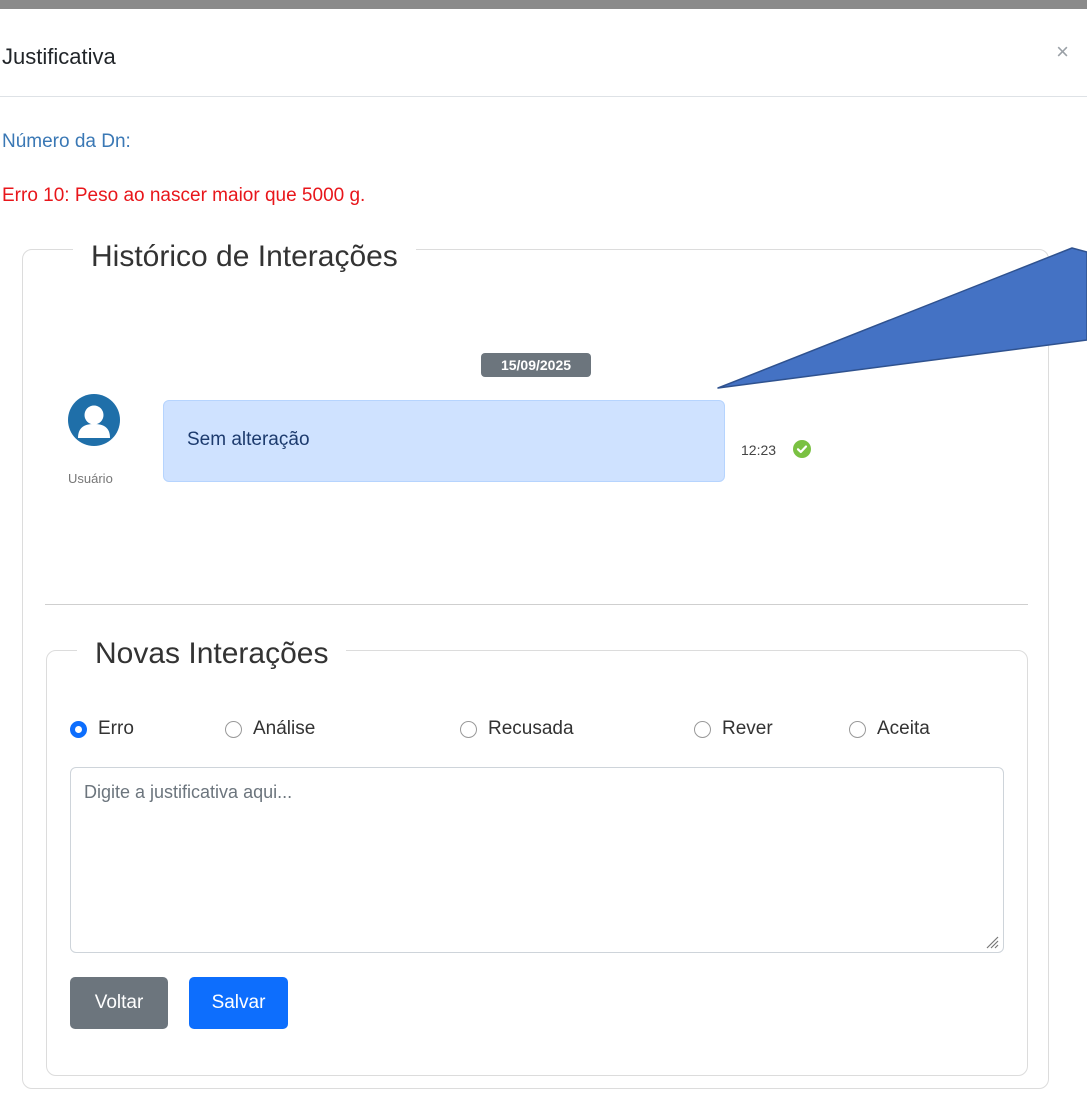 Image resolution: width=1087 pixels, height=1094 pixels. What do you see at coordinates (78, 729) in the screenshot?
I see `radio-checked-icon` at bounding box center [78, 729].